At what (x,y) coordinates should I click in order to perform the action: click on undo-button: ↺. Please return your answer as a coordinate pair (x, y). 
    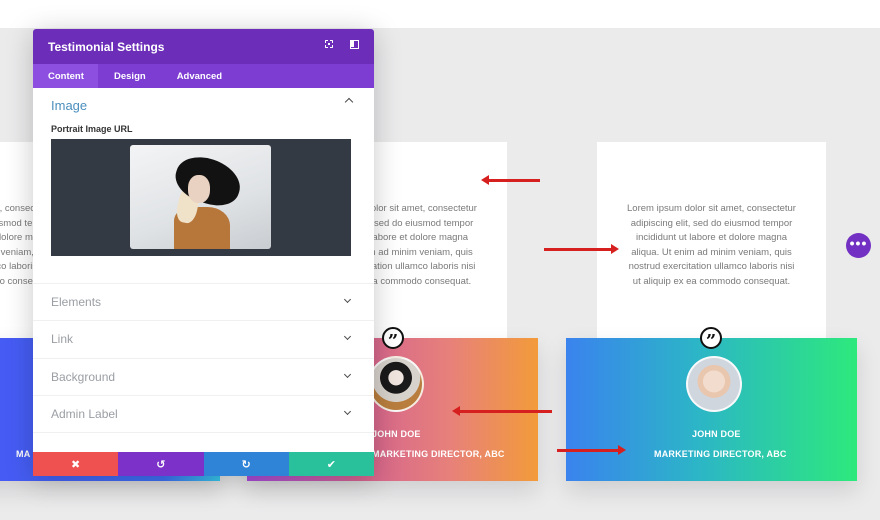
    Looking at the image, I should click on (161, 464).